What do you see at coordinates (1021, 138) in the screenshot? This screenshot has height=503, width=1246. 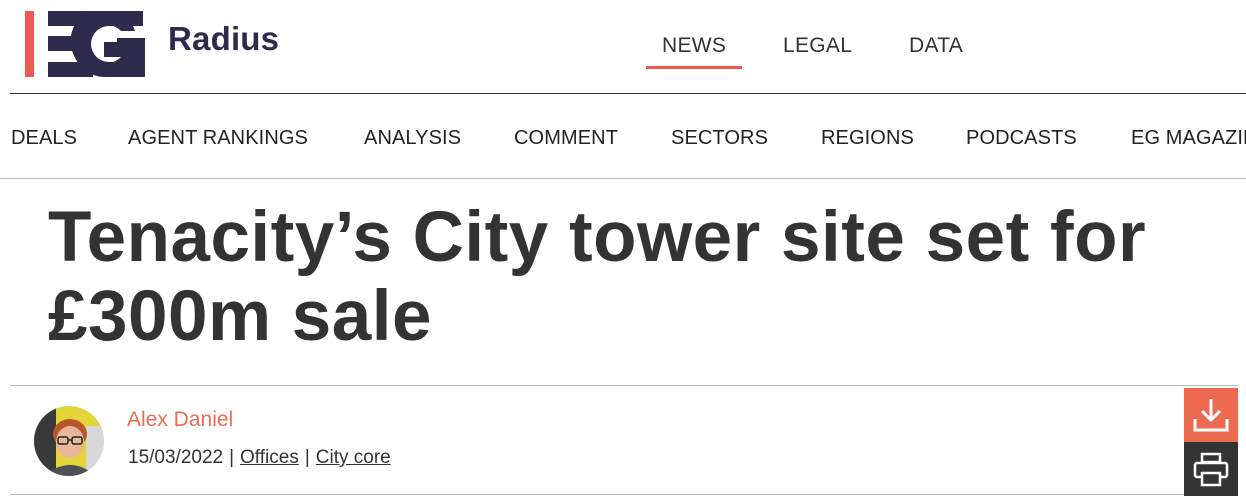 I see `section-nav-podcasts: PODCASTS` at bounding box center [1021, 138].